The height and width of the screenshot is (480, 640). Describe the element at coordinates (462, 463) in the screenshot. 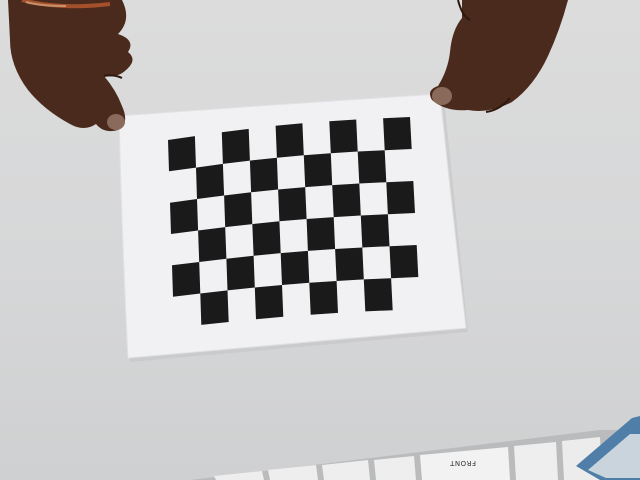

I see `front-key-label: FRONT` at that location.